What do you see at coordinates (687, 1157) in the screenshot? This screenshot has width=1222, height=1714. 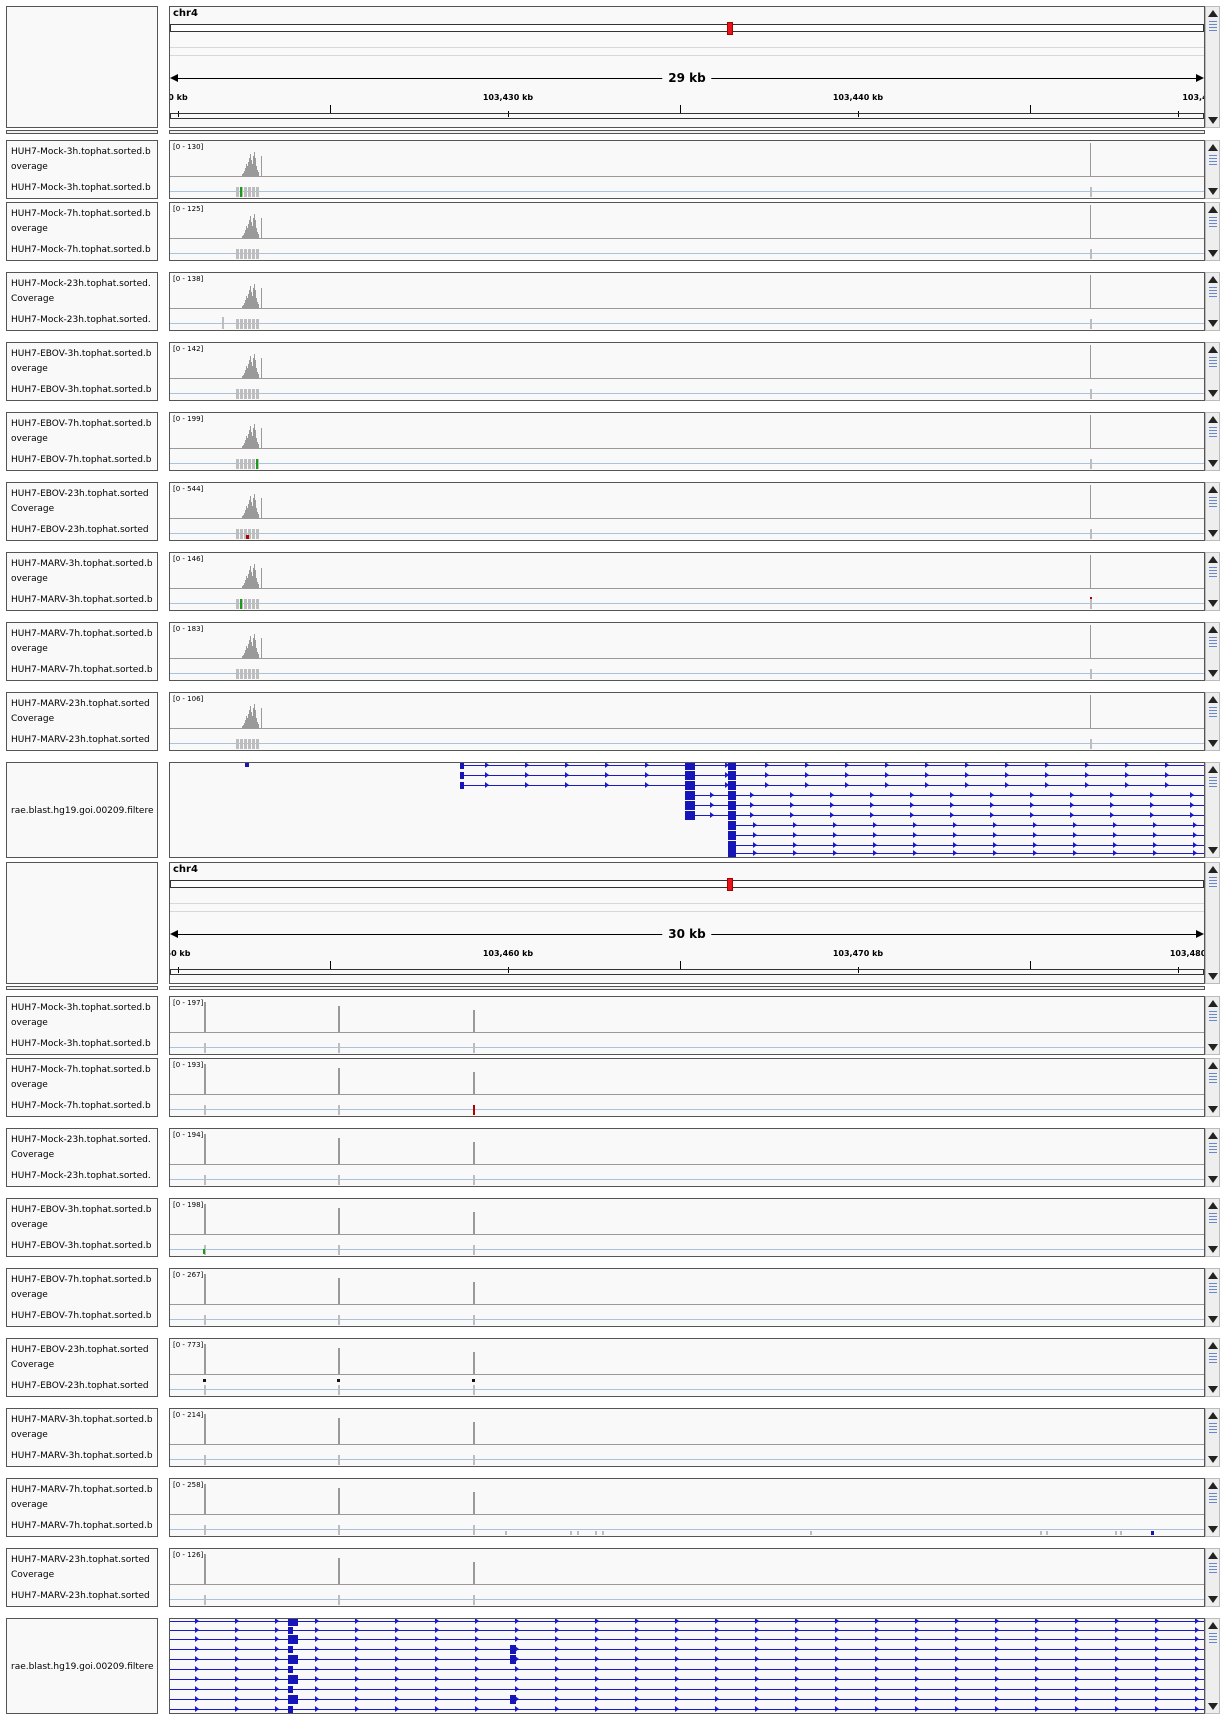 I see `track-data-panel: [0 - 194]` at bounding box center [687, 1157].